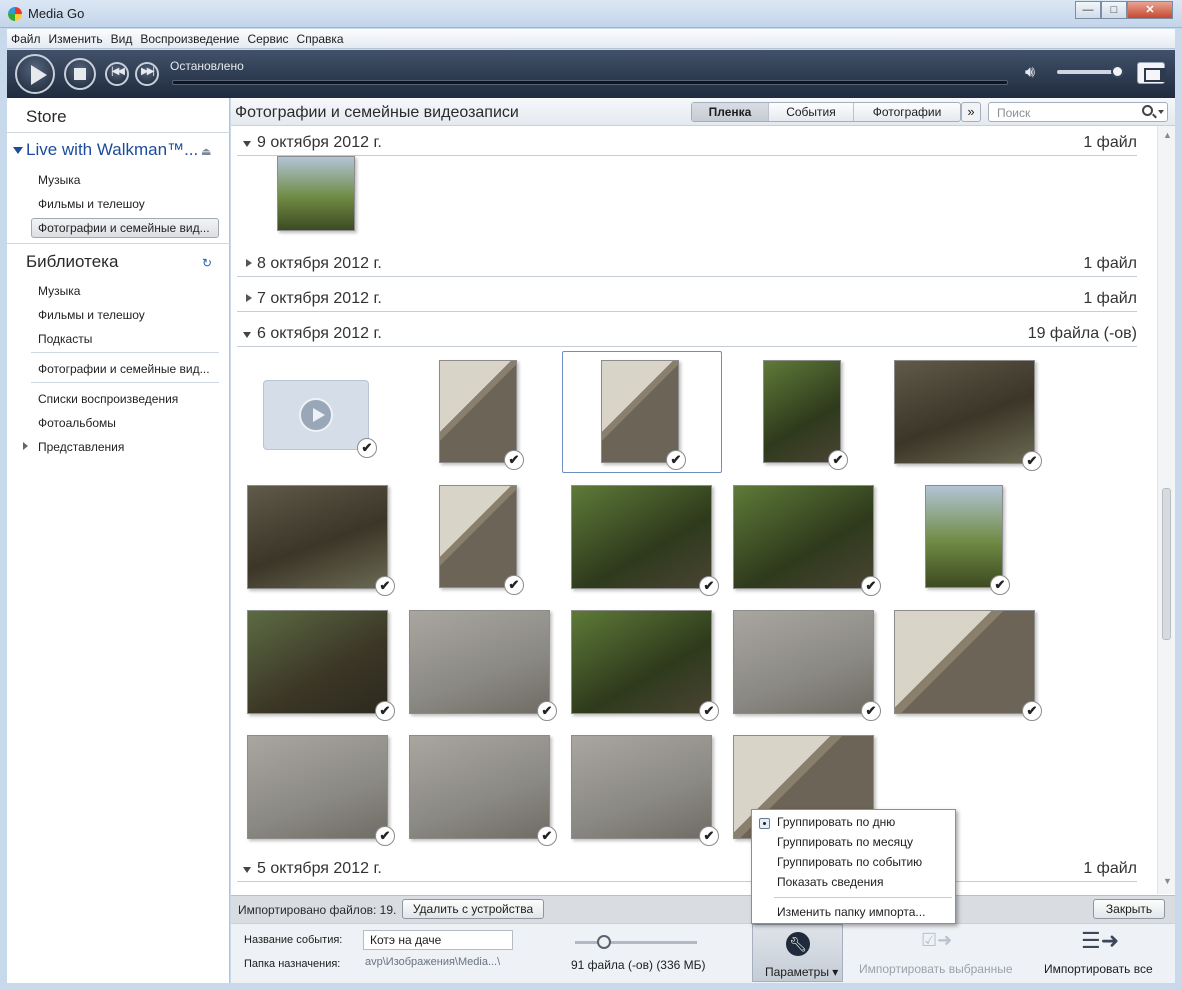 This screenshot has width=1182, height=990. I want to click on play-button, so click(35, 74).